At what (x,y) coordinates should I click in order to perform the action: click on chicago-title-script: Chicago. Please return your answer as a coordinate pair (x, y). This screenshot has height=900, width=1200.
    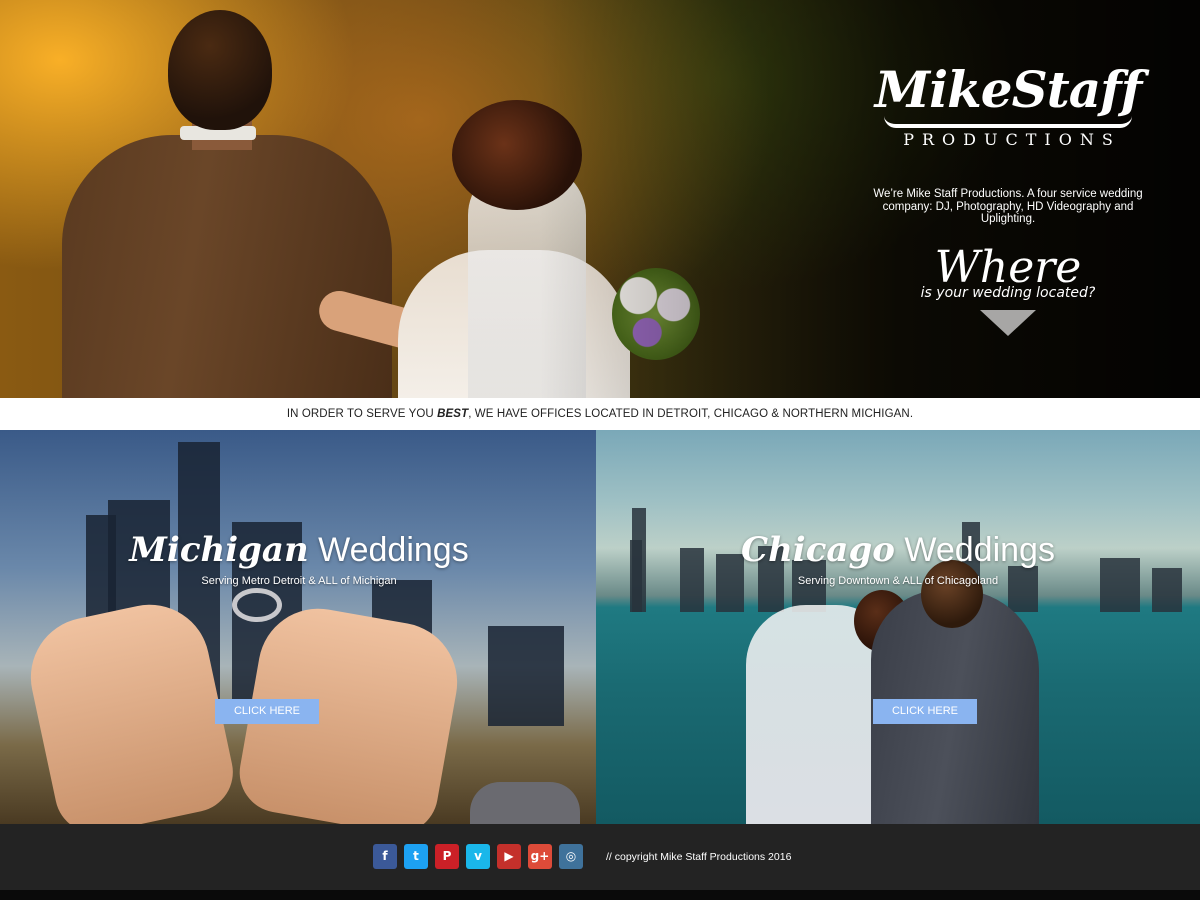
    Looking at the image, I should click on (818, 550).